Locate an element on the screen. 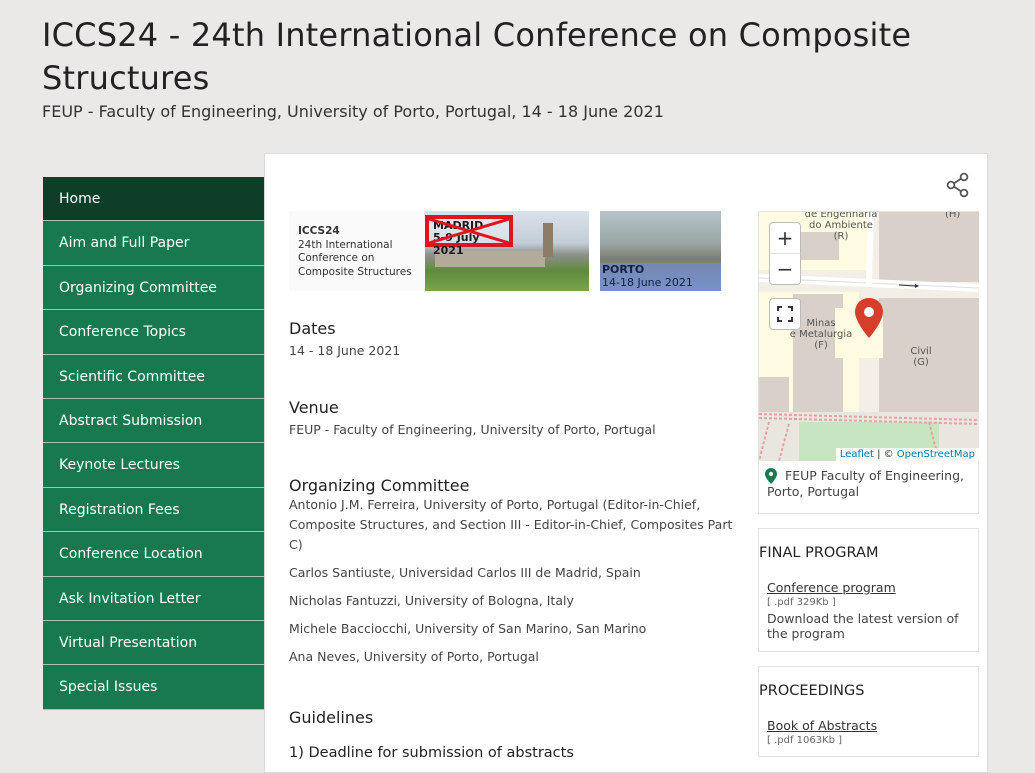  nav-item-registration-fees: Registration Fees is located at coordinates (153, 510).